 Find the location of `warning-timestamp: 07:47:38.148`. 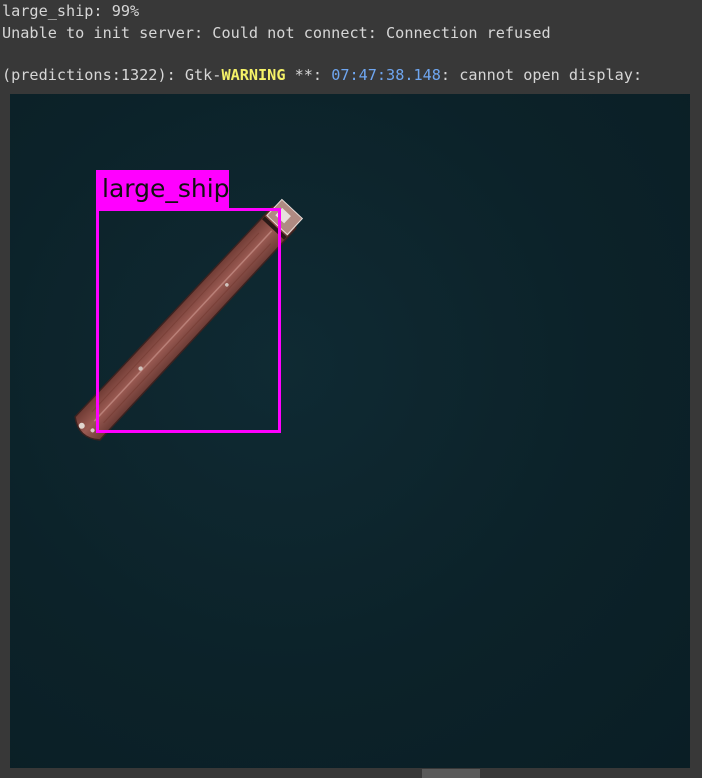

warning-timestamp: 07:47:38.148 is located at coordinates (386, 75).